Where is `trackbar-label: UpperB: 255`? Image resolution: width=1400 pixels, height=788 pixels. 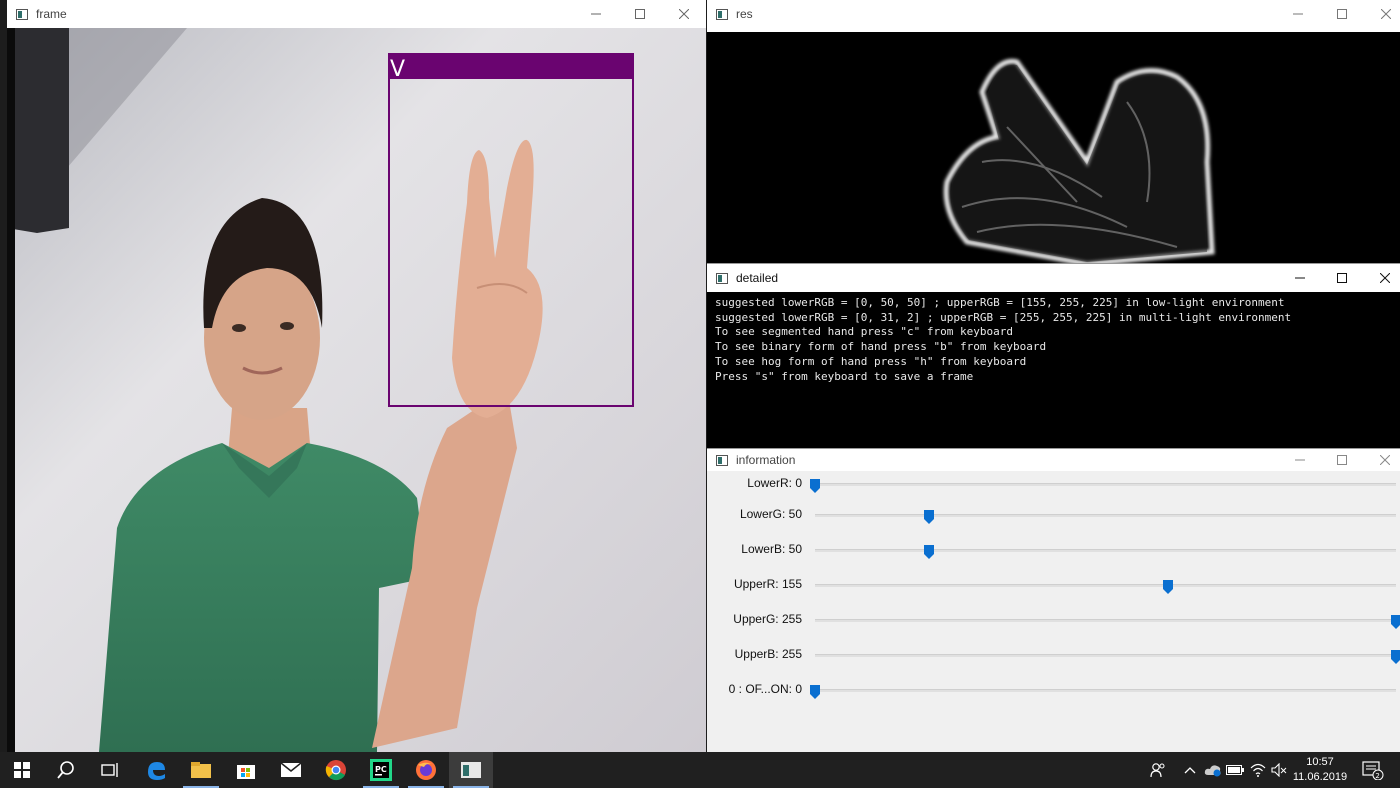
trackbar-label: UpperB: 255 is located at coordinates (768, 654).